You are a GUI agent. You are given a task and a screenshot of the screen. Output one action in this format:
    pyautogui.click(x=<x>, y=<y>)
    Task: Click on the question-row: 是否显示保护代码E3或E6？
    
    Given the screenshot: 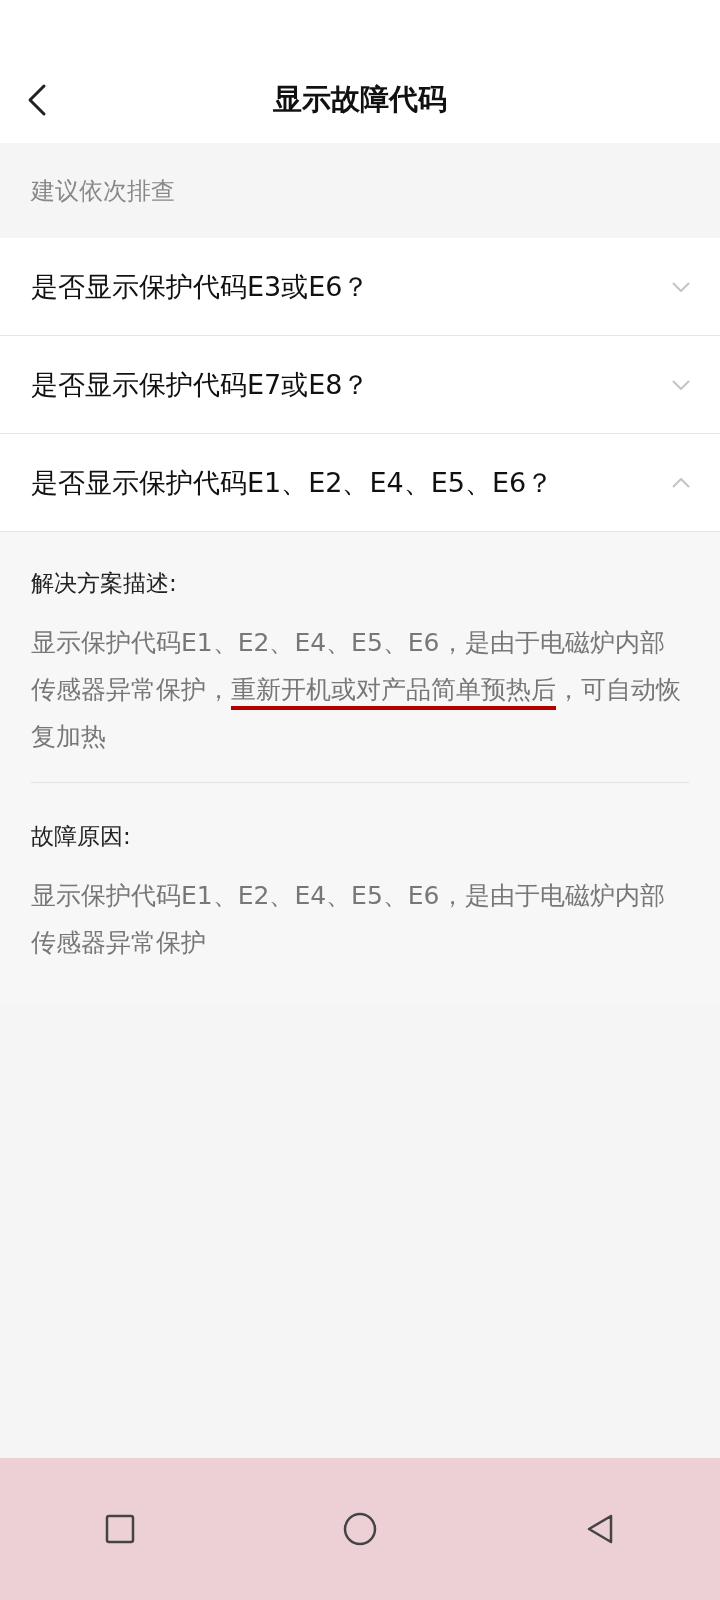 What is the action you would take?
    pyautogui.click(x=360, y=287)
    